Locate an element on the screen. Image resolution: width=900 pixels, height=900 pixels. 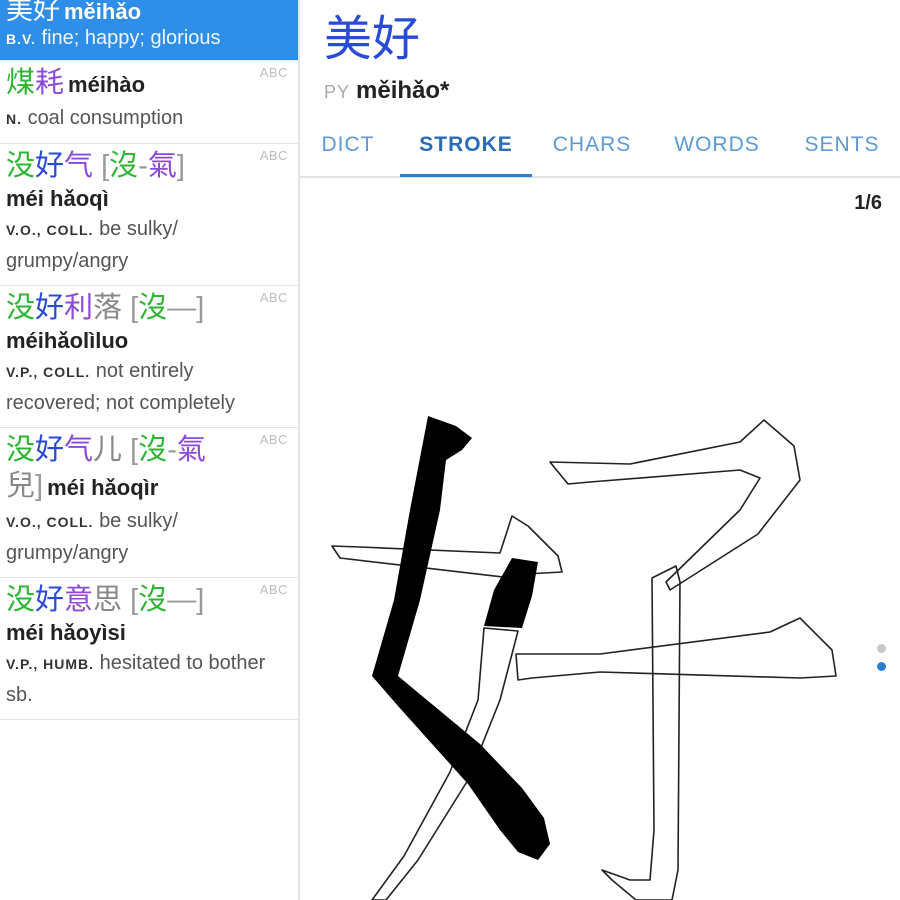
headword-segment: 煤 is located at coordinates (21, 83).